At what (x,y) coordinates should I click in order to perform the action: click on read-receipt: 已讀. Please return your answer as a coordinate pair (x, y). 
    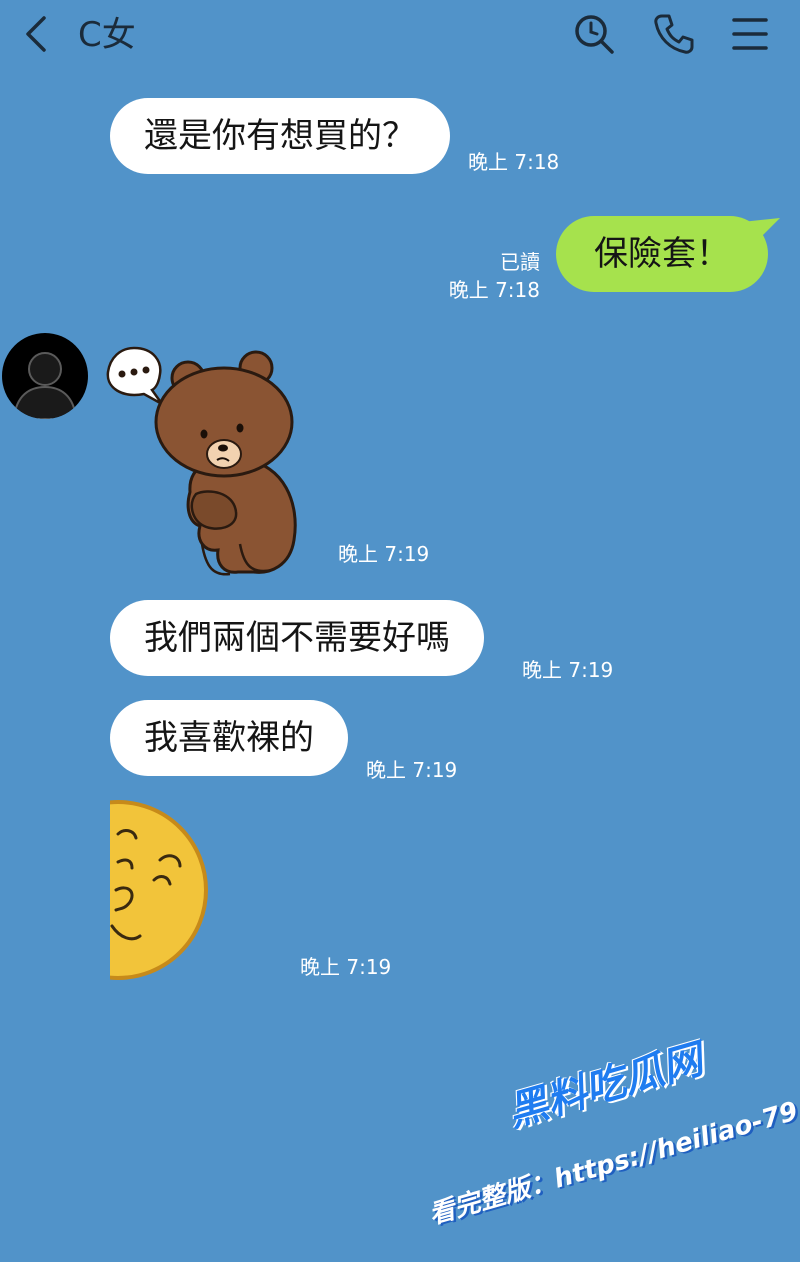
    Looking at the image, I should click on (520, 262).